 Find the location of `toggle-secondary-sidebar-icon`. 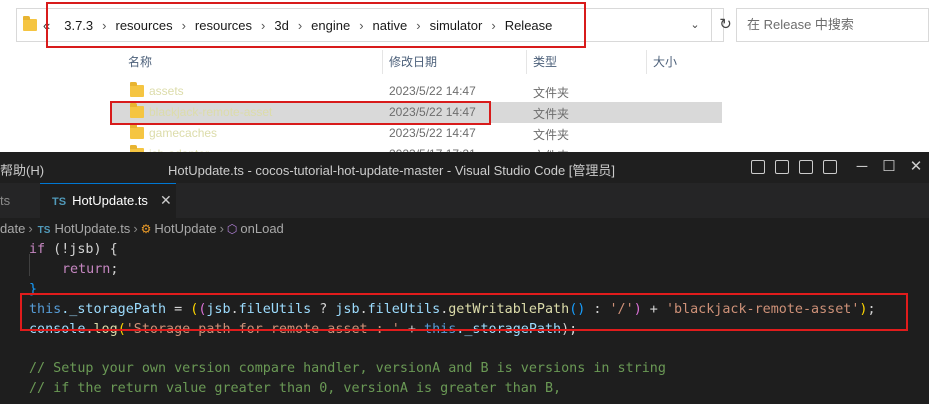

toggle-secondary-sidebar-icon is located at coordinates (806, 167).